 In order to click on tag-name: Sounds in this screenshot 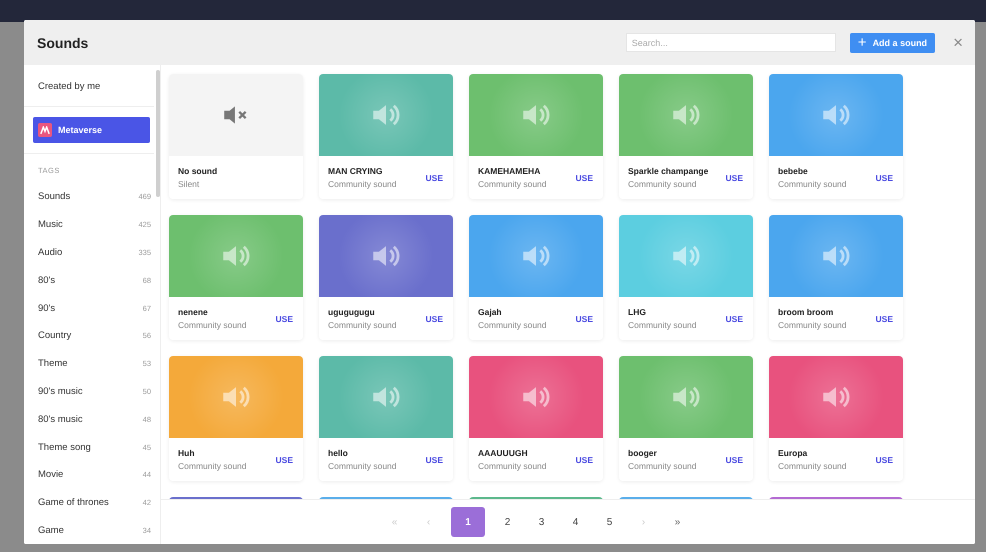, I will do `click(54, 196)`.